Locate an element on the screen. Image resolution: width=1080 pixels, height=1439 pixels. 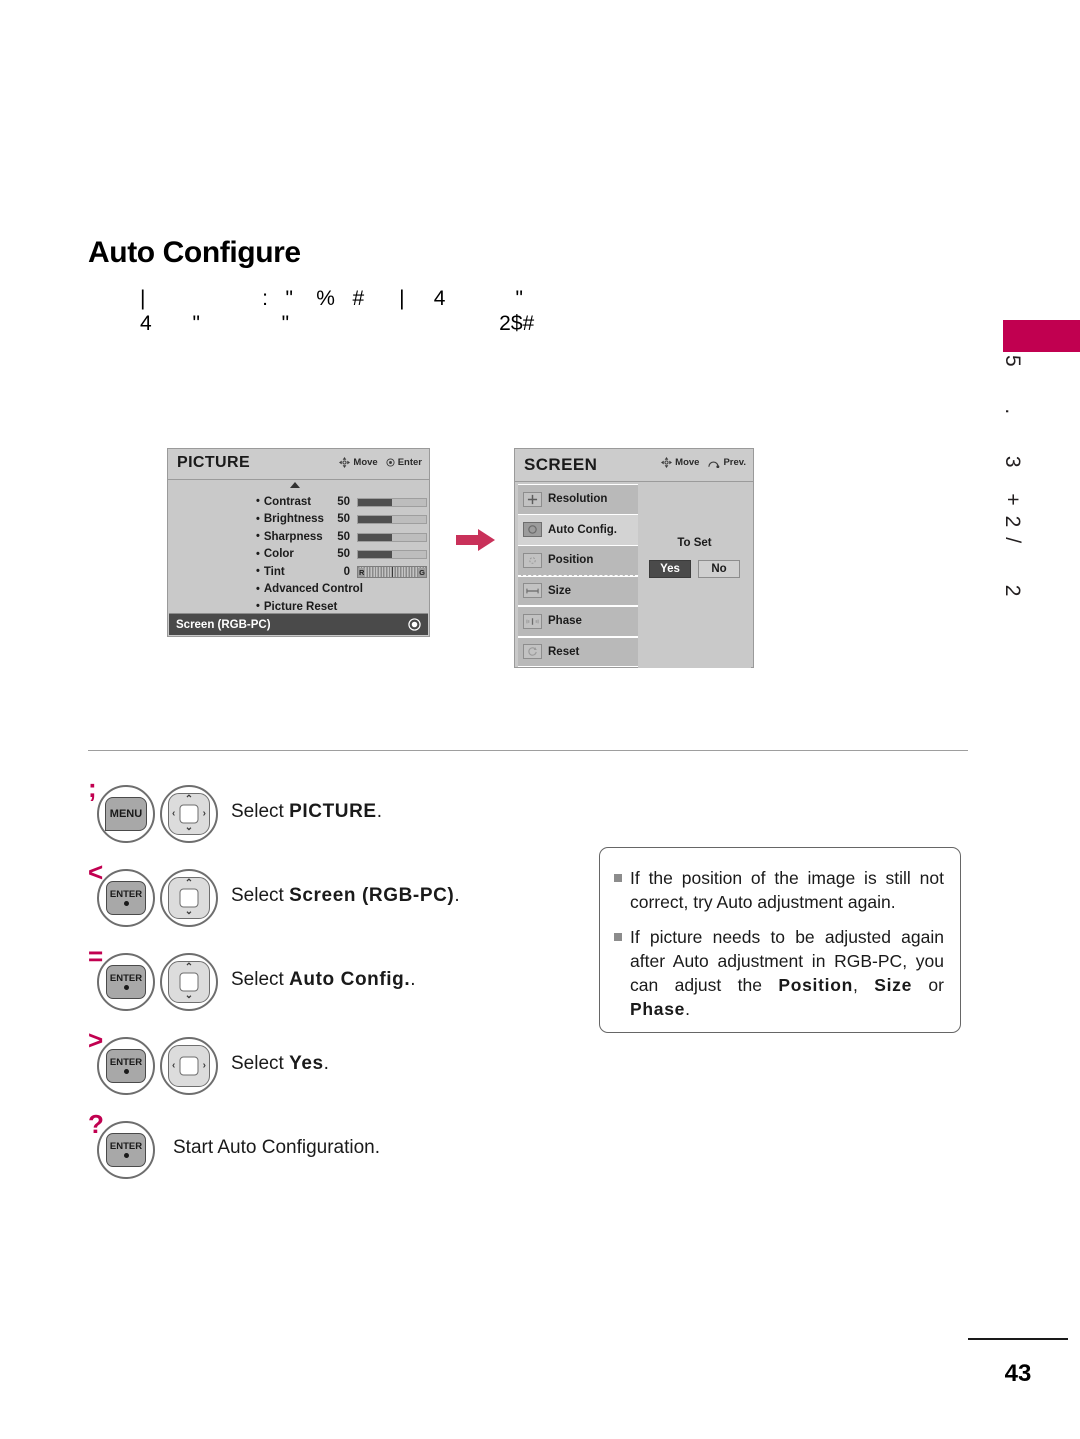
step-2: < ENTER ⌃ ⌄ Select Screen (RGB-PC). is located at coordinates (328, 901).